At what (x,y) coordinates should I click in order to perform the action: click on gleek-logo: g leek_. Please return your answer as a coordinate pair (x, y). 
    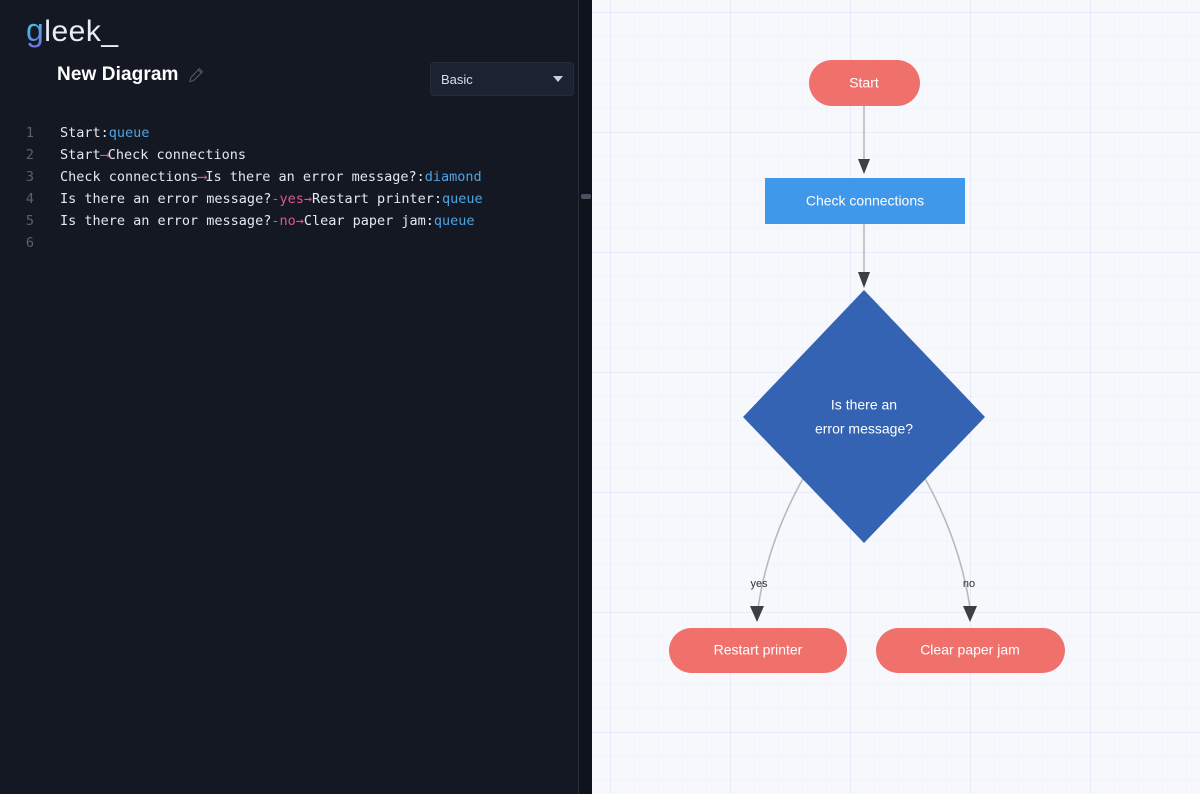
    Looking at the image, I should click on (72, 30).